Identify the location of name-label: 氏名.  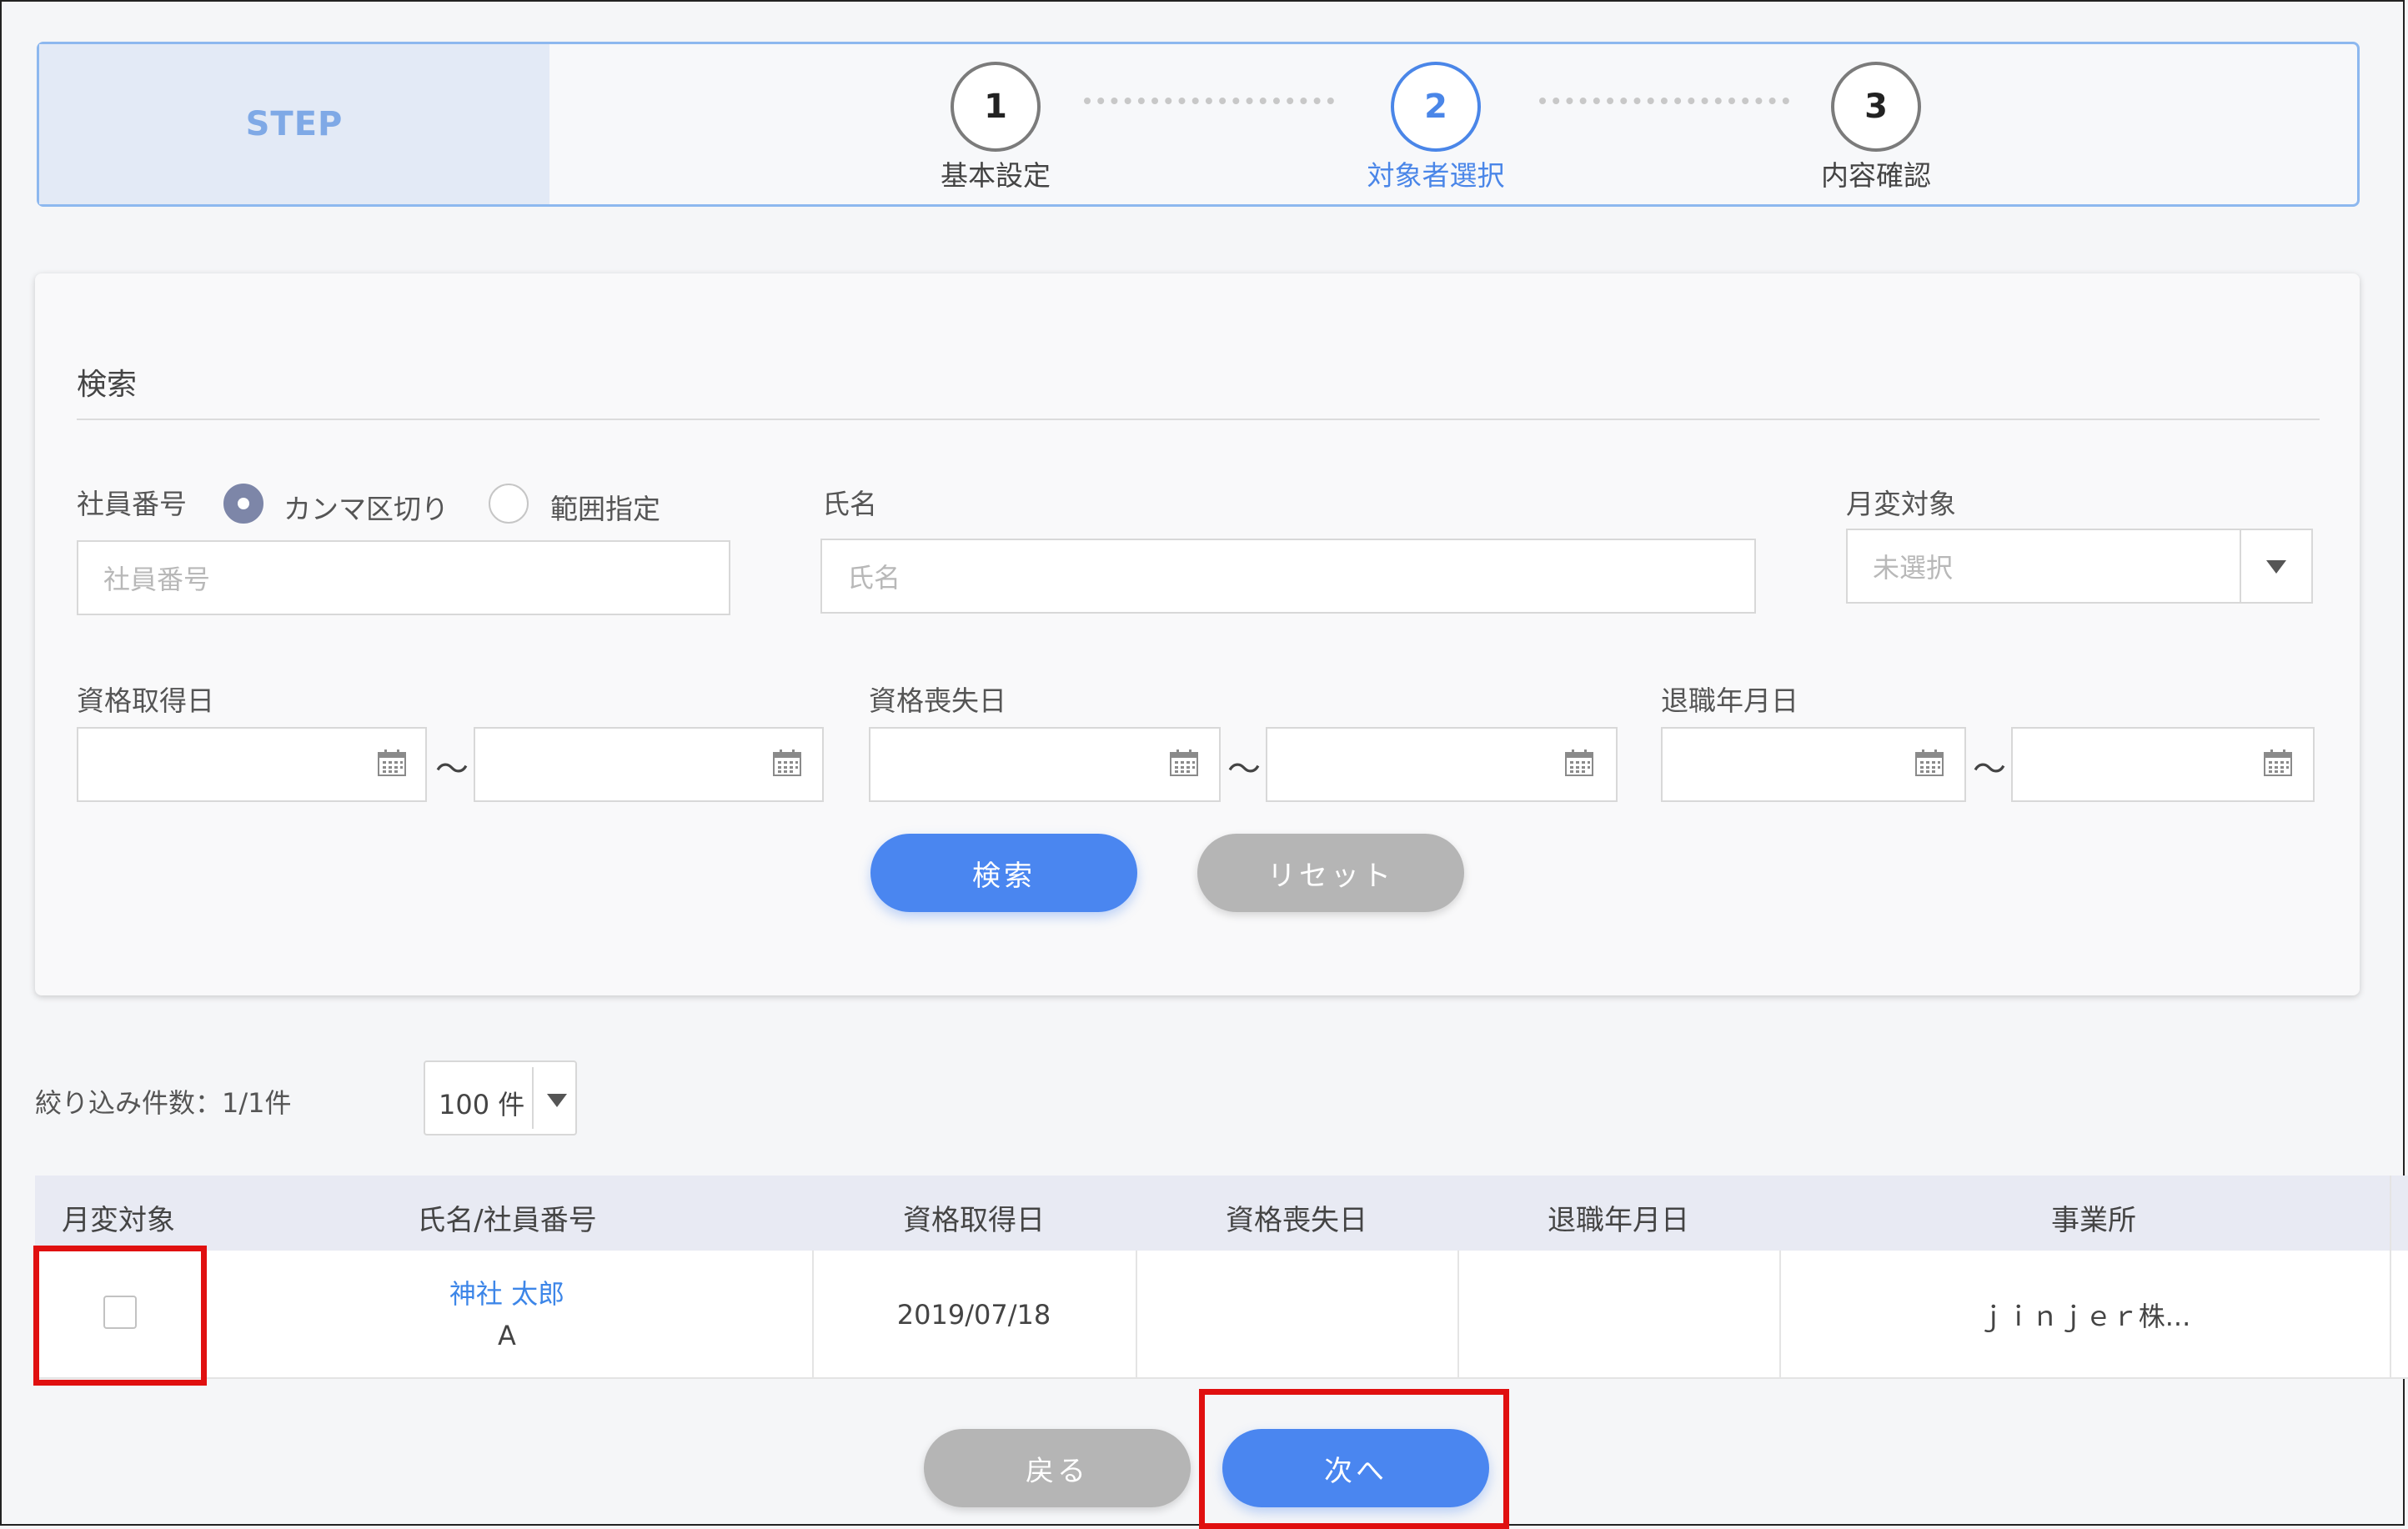
(849, 504).